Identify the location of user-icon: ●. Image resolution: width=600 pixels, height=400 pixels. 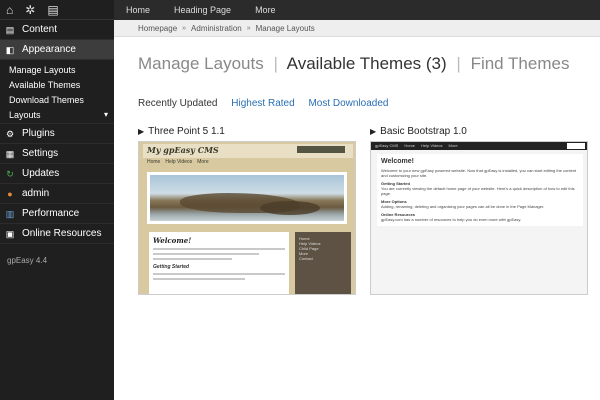
(10, 193).